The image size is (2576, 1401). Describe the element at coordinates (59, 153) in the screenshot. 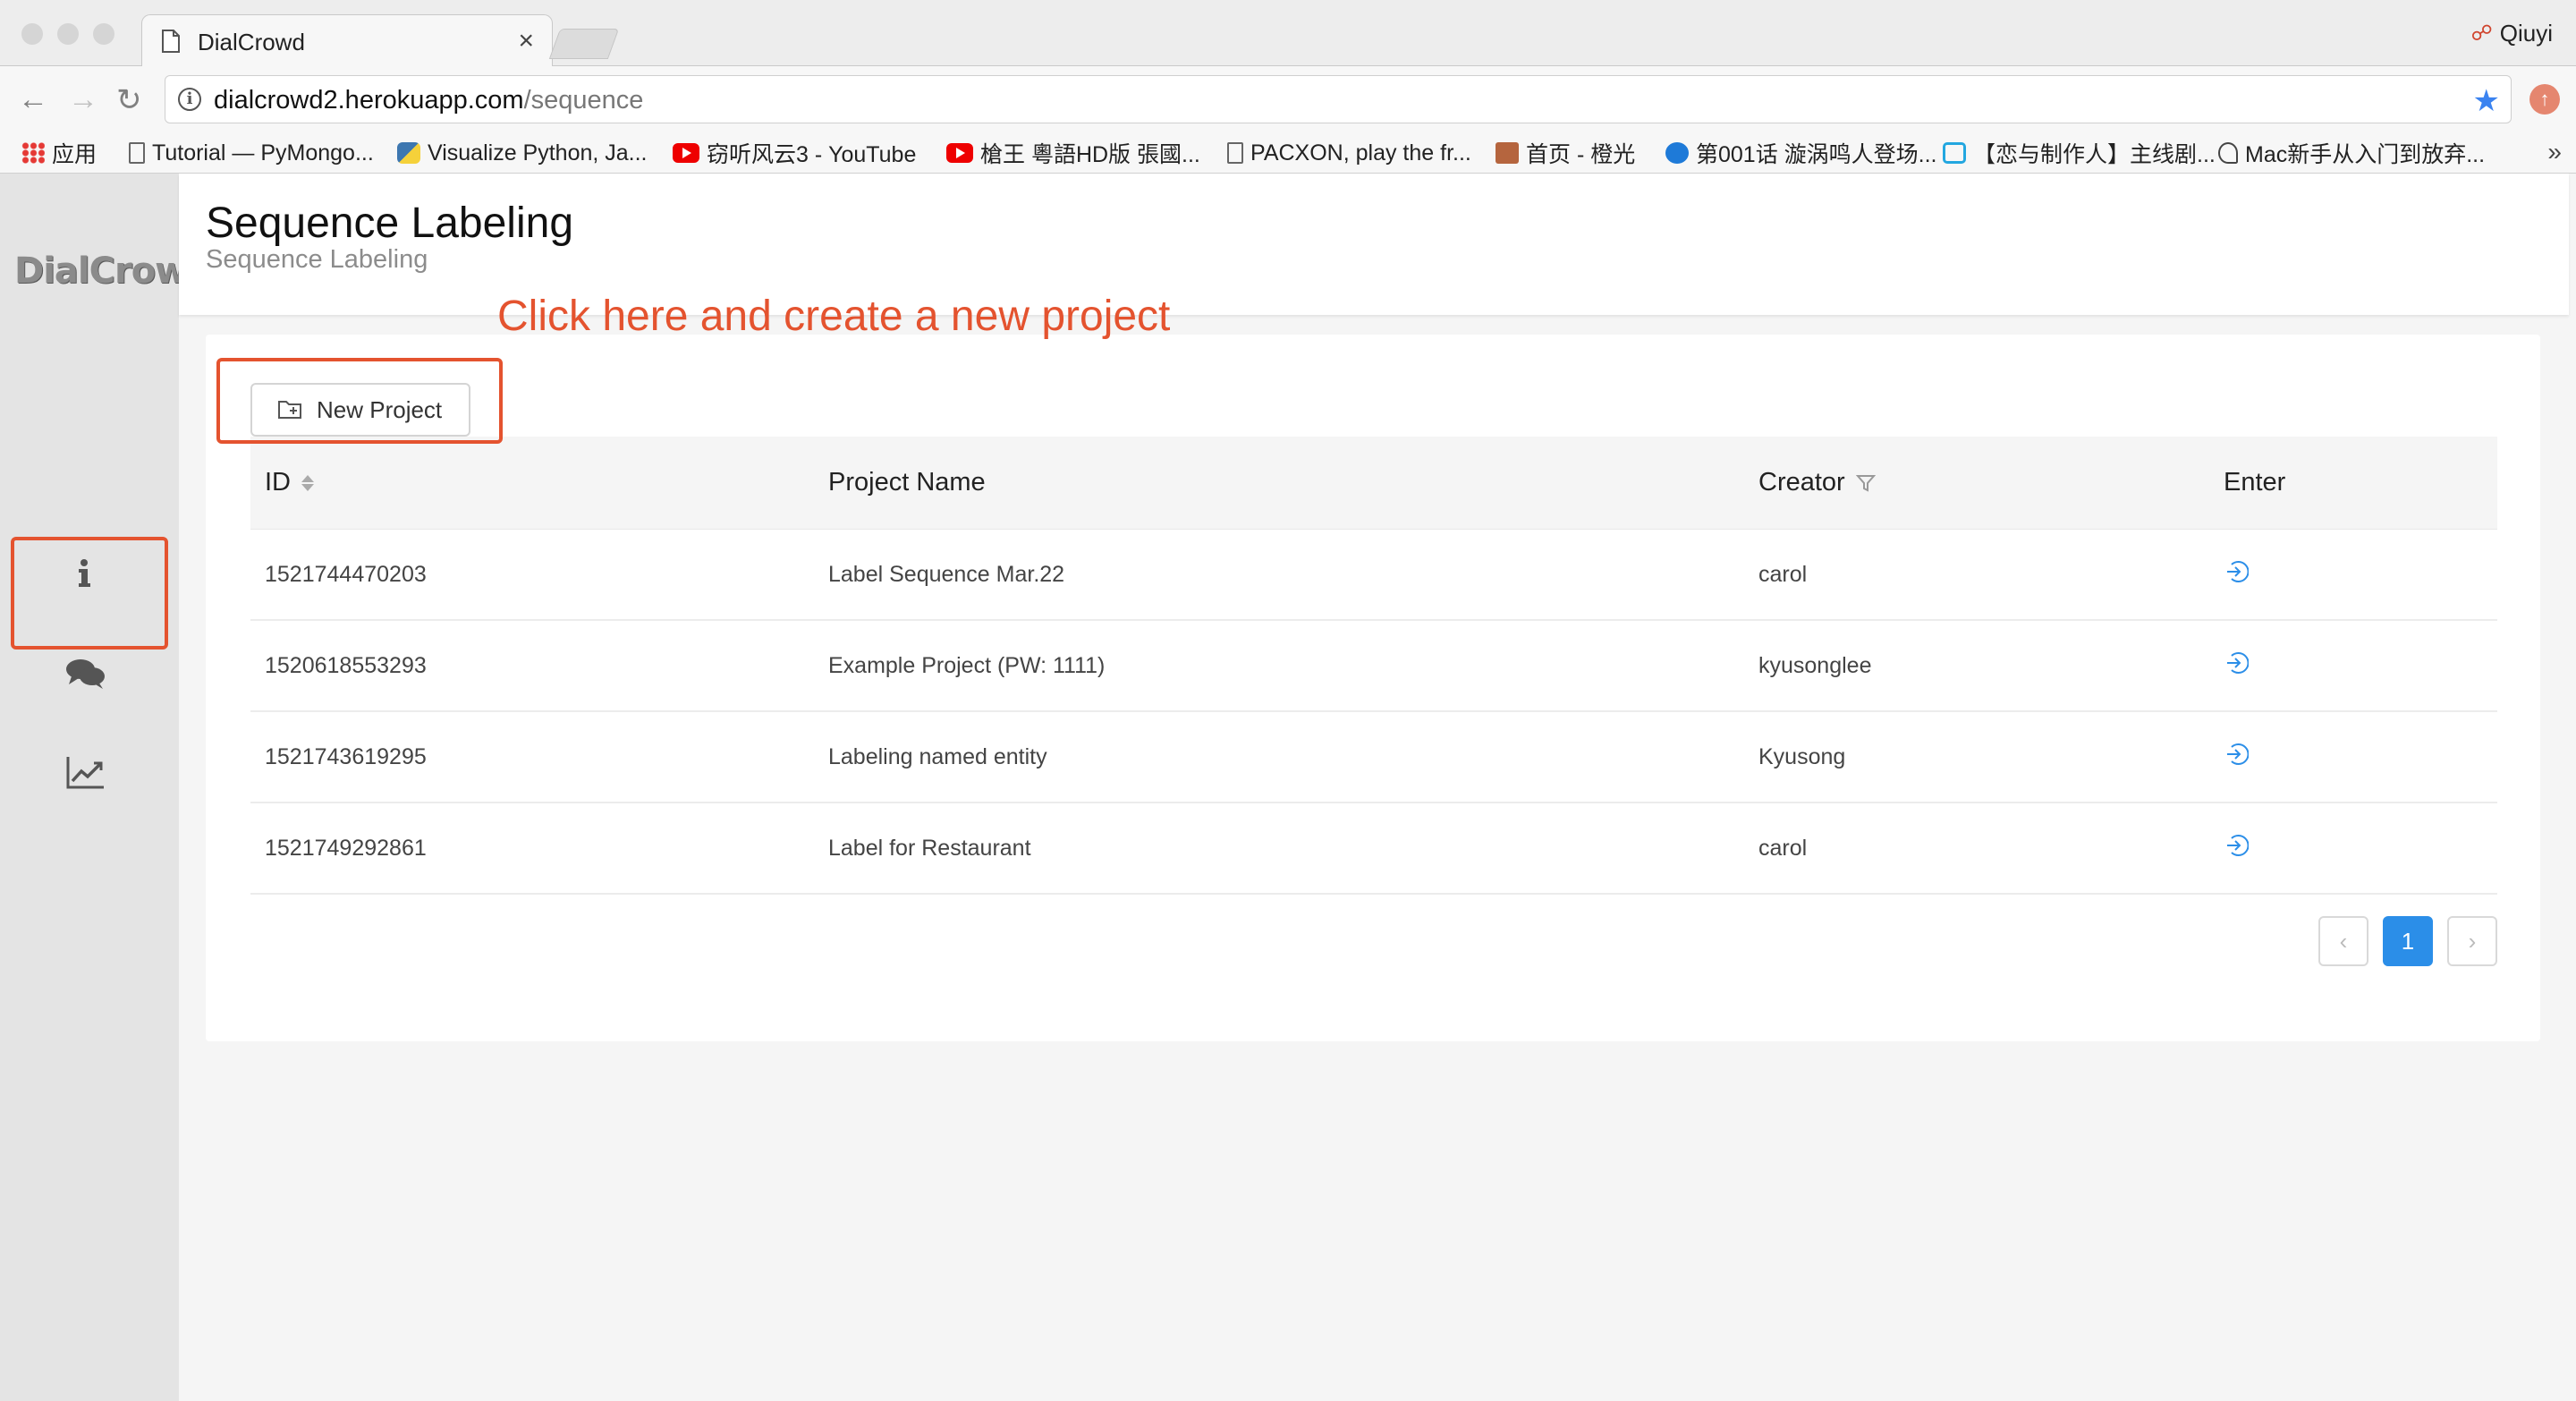

I see `bookmark-item: 应用` at that location.